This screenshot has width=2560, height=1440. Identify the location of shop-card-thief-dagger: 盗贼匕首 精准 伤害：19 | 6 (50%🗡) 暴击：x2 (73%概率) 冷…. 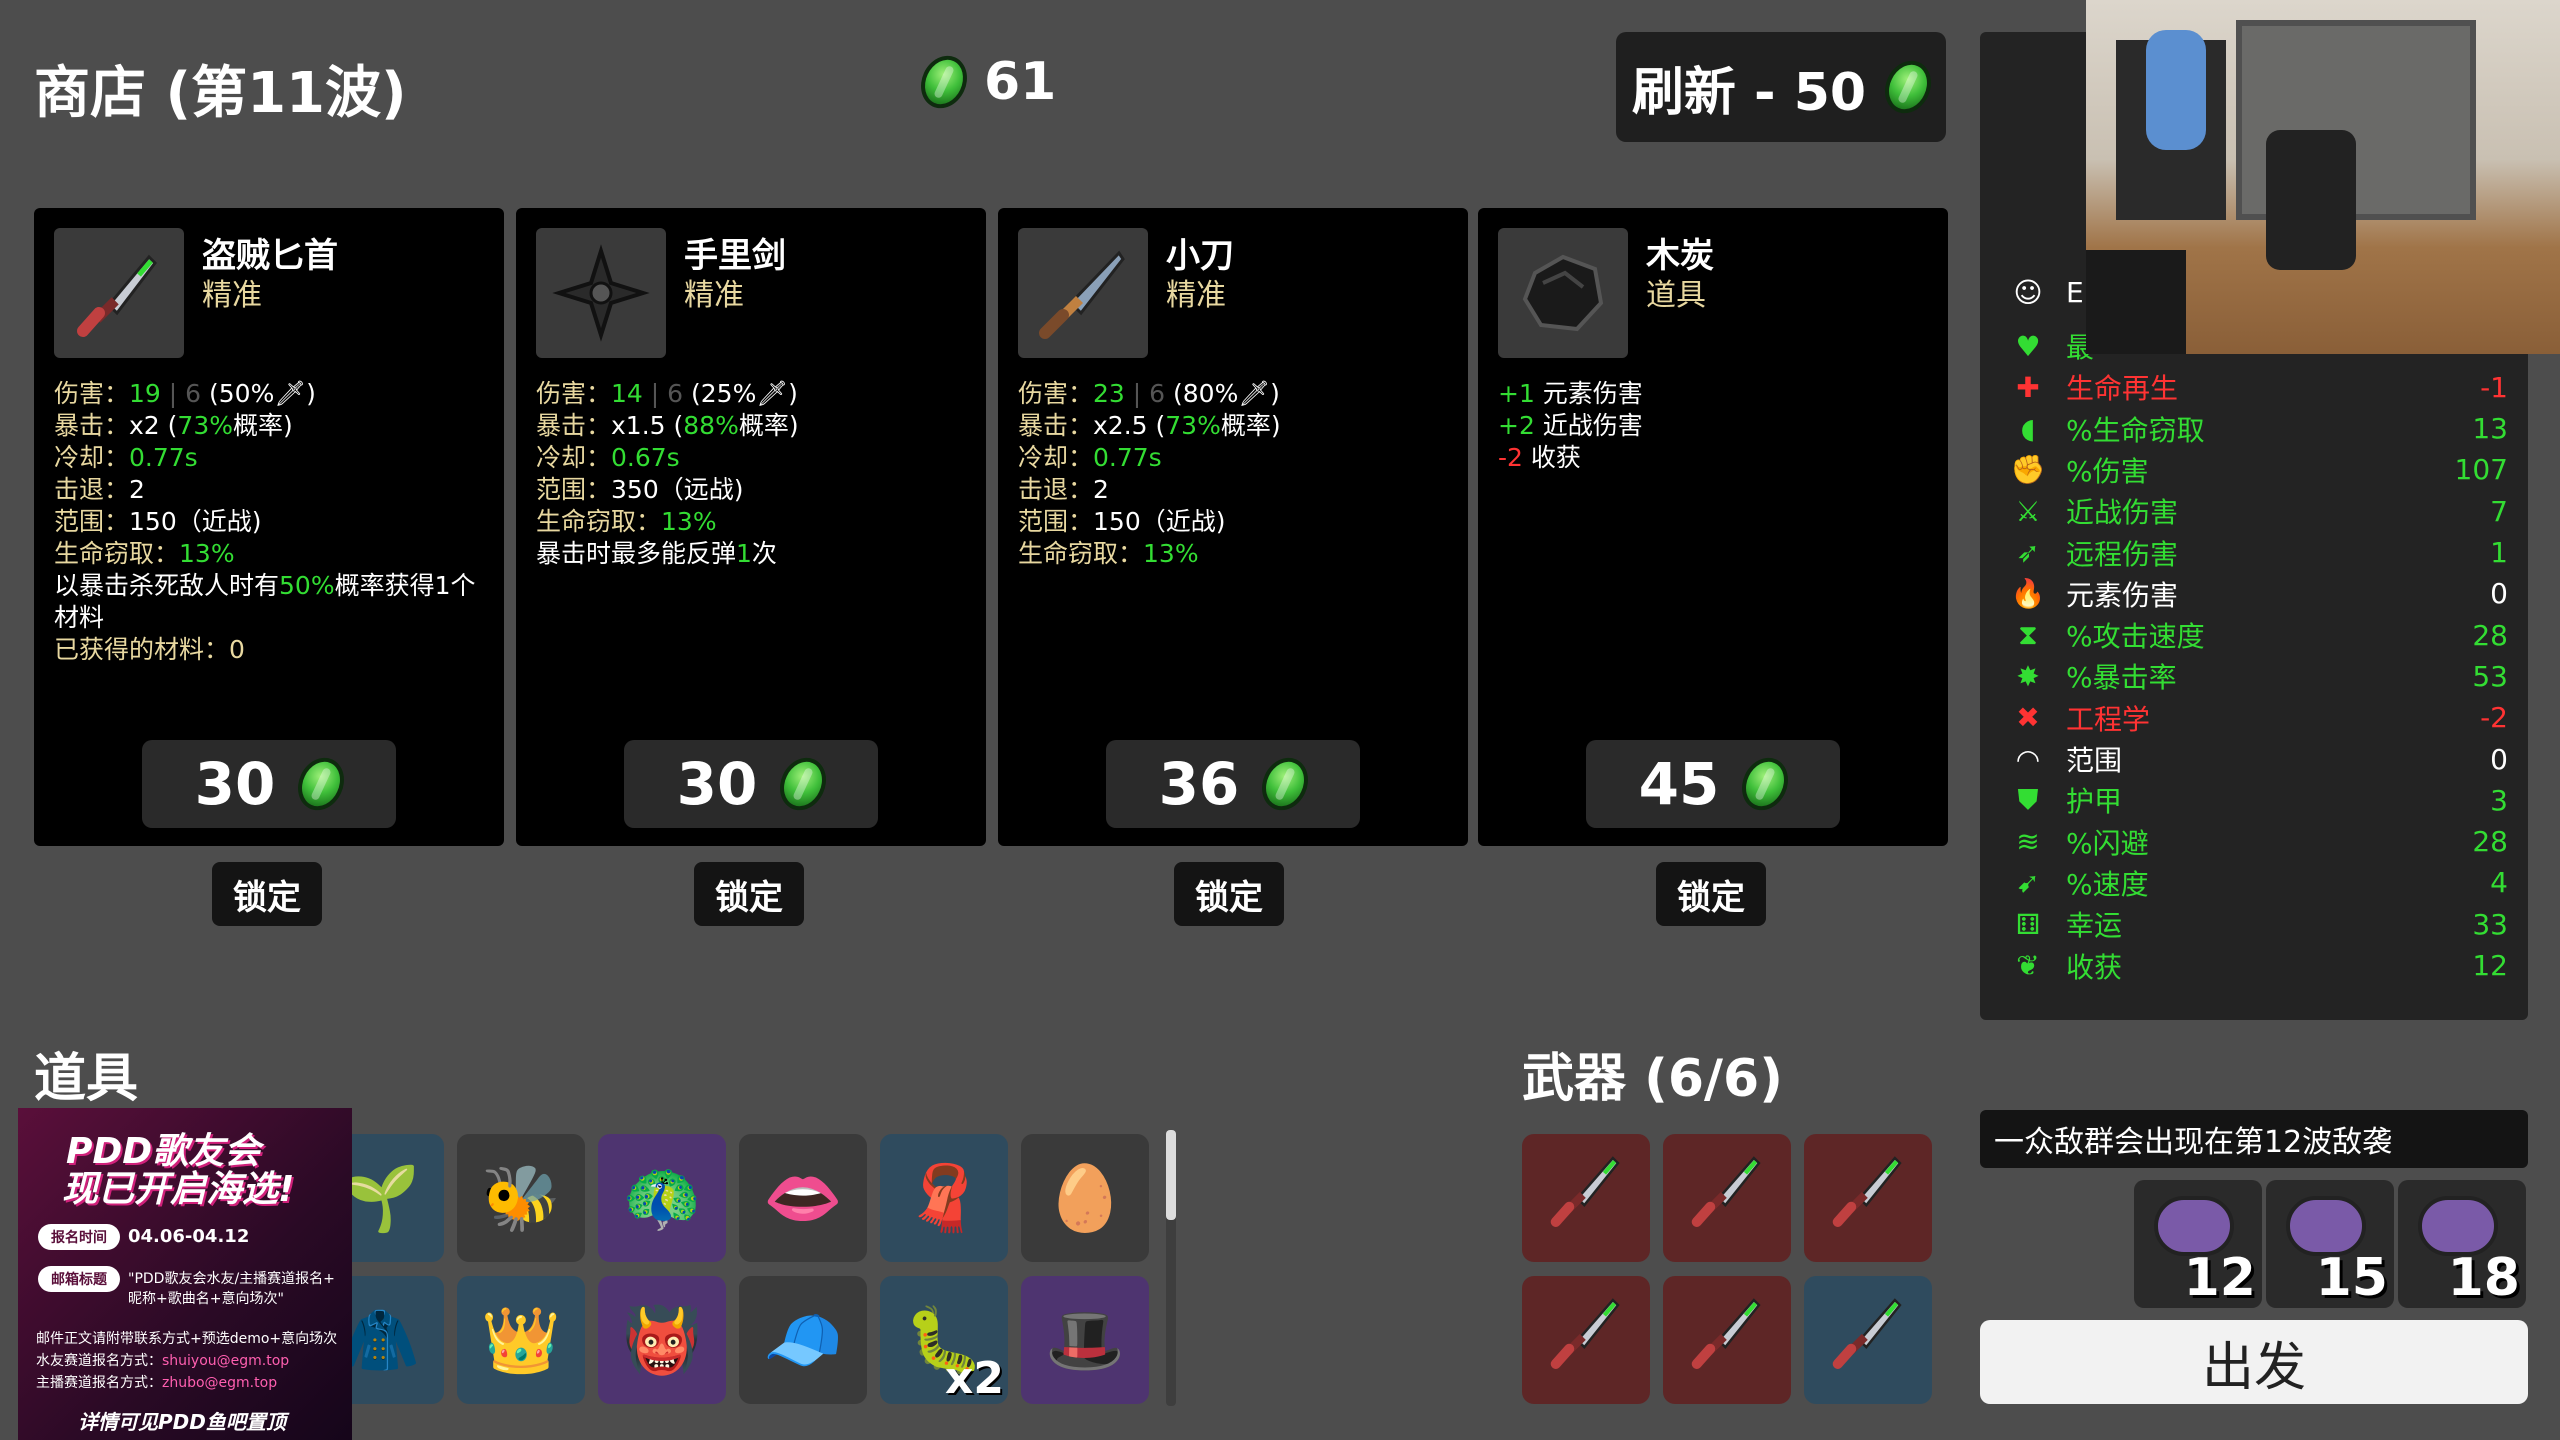
(269, 527).